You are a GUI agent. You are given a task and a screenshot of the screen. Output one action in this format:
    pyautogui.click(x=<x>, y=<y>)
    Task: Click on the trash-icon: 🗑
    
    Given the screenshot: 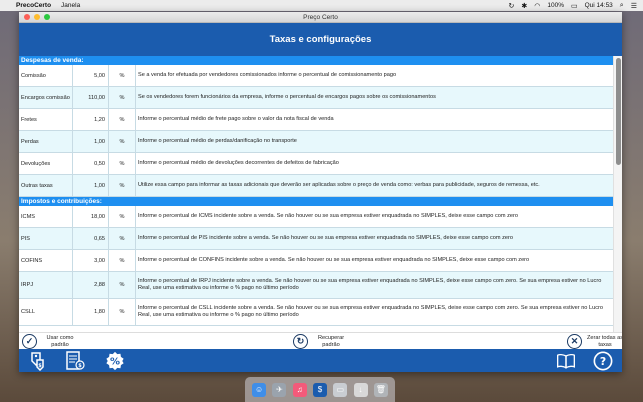 What is the action you would take?
    pyautogui.click(x=380, y=389)
    